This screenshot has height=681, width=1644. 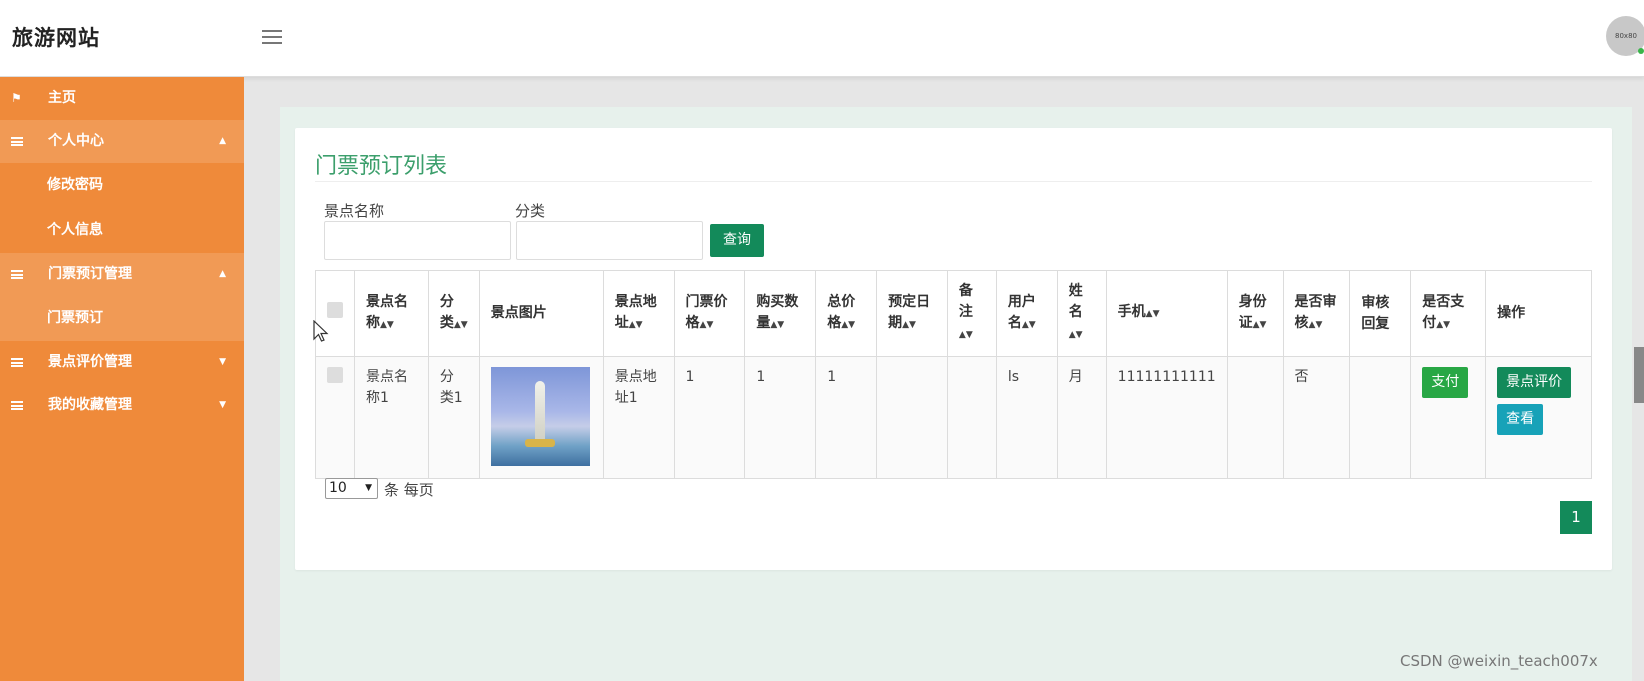 I want to click on cell-actions: 景点评价 查看, so click(x=1538, y=417).